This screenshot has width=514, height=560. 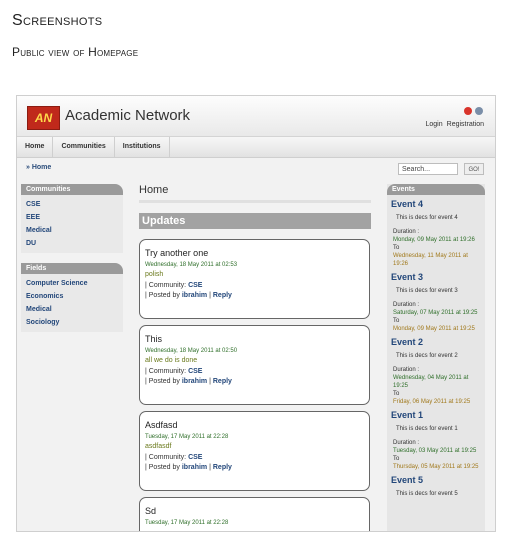 I want to click on event-description: This is decs for event 4, so click(x=427, y=218).